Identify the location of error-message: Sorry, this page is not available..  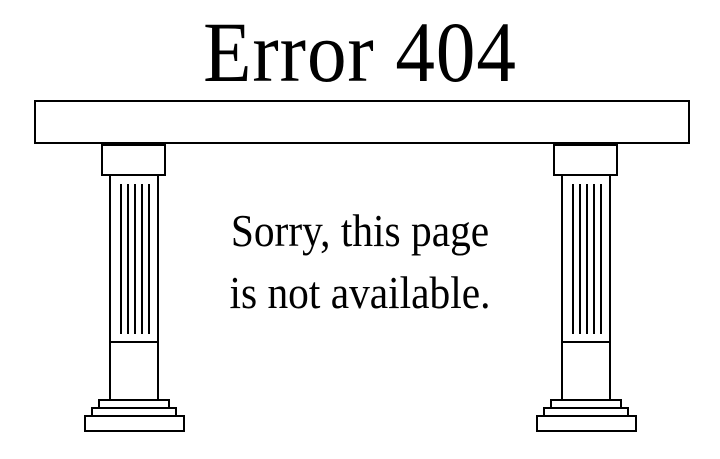
(360, 262).